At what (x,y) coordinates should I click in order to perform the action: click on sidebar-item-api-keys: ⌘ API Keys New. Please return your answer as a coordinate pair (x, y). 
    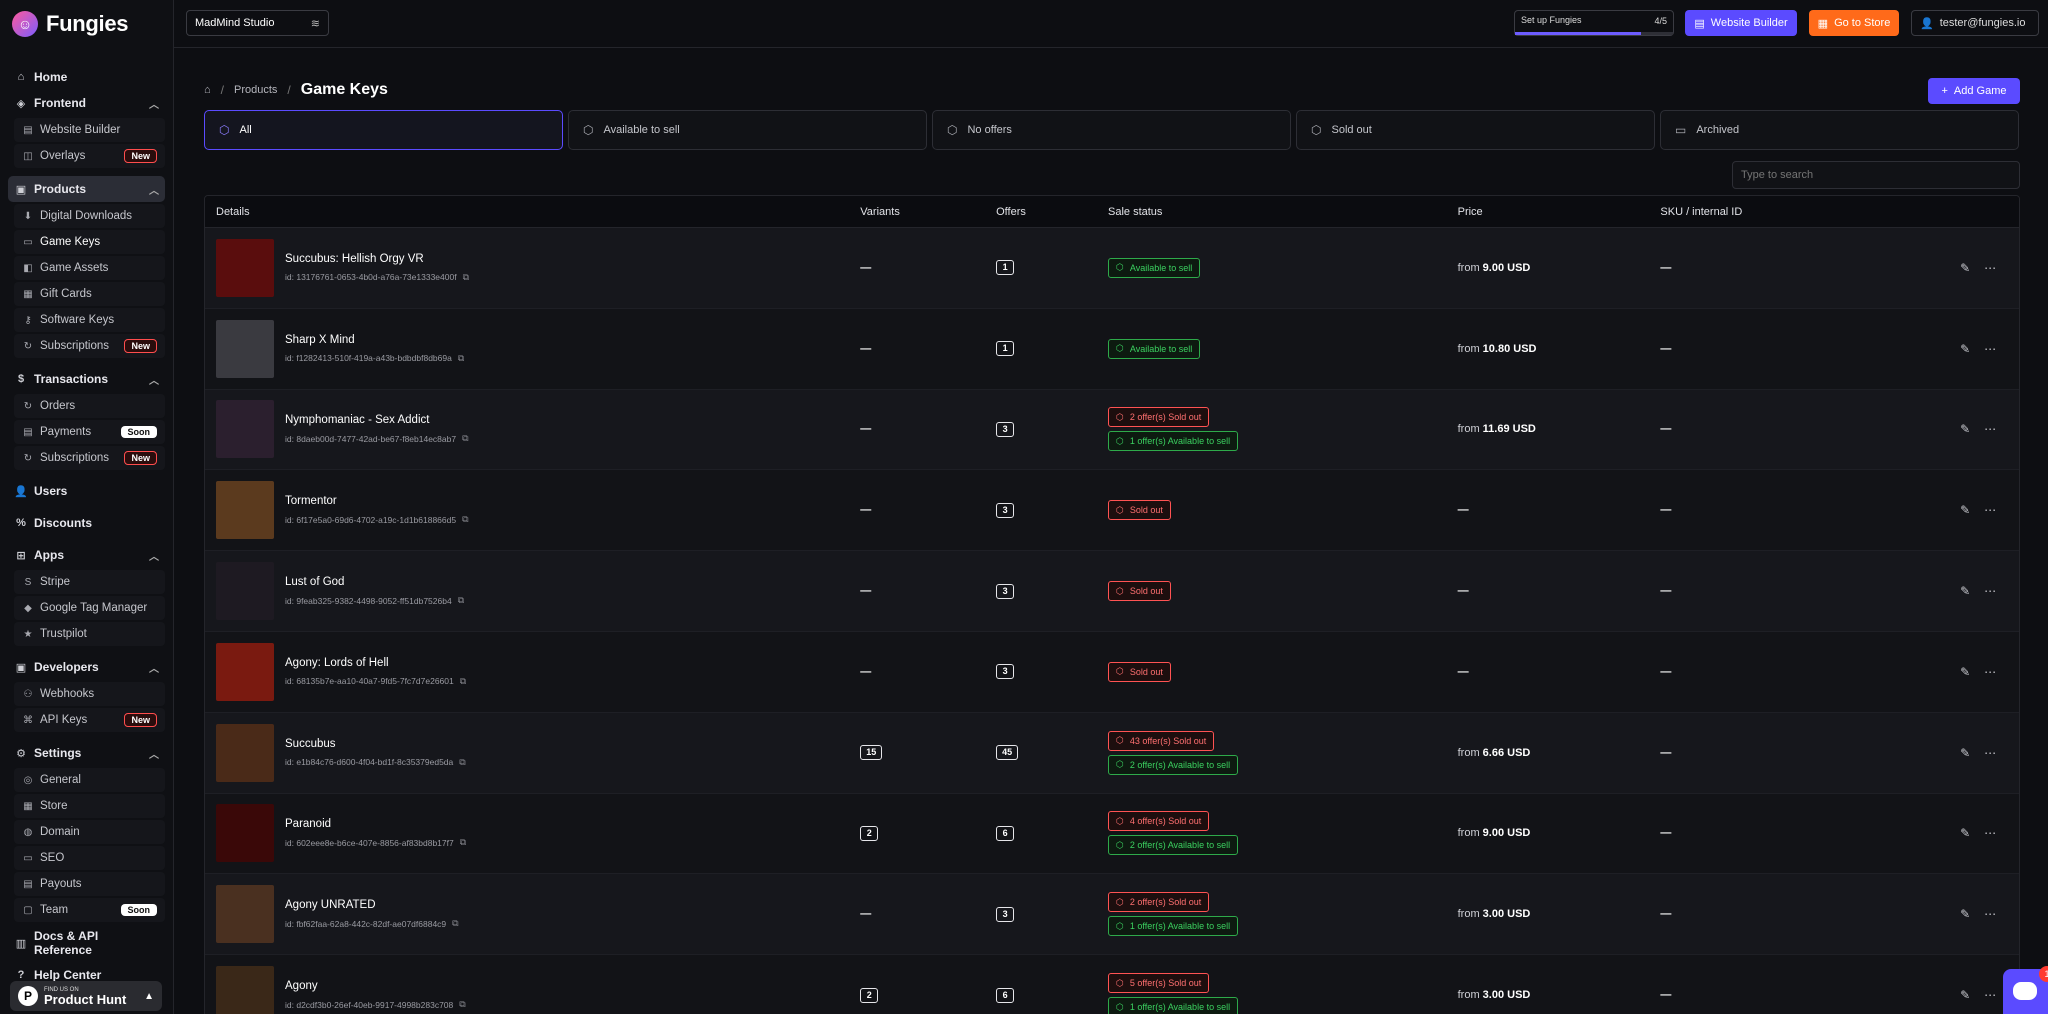
    Looking at the image, I should click on (89, 720).